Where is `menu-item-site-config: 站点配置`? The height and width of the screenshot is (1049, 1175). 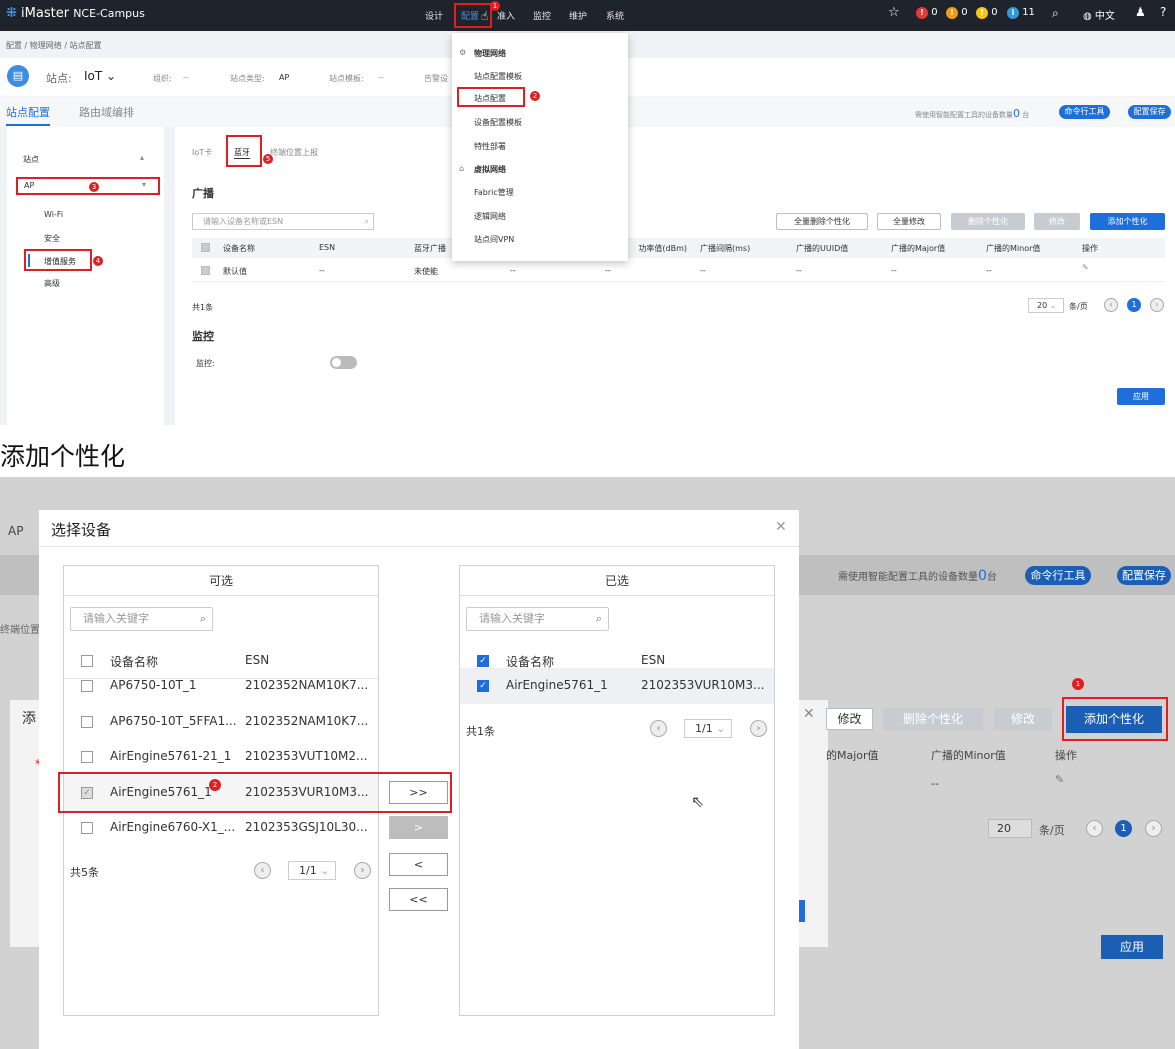
menu-item-site-config: 站点配置 is located at coordinates (491, 97).